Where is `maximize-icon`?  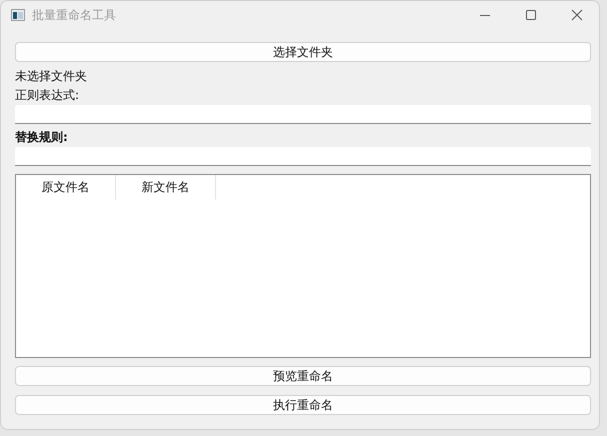 maximize-icon is located at coordinates (531, 15).